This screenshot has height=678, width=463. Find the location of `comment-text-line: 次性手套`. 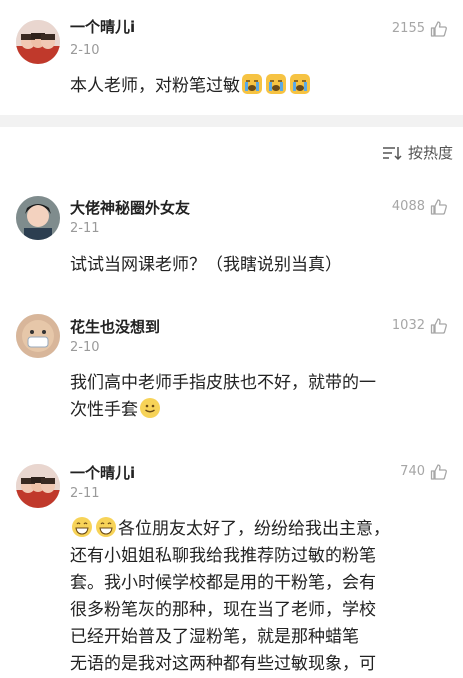

comment-text-line: 次性手套 is located at coordinates (104, 410).